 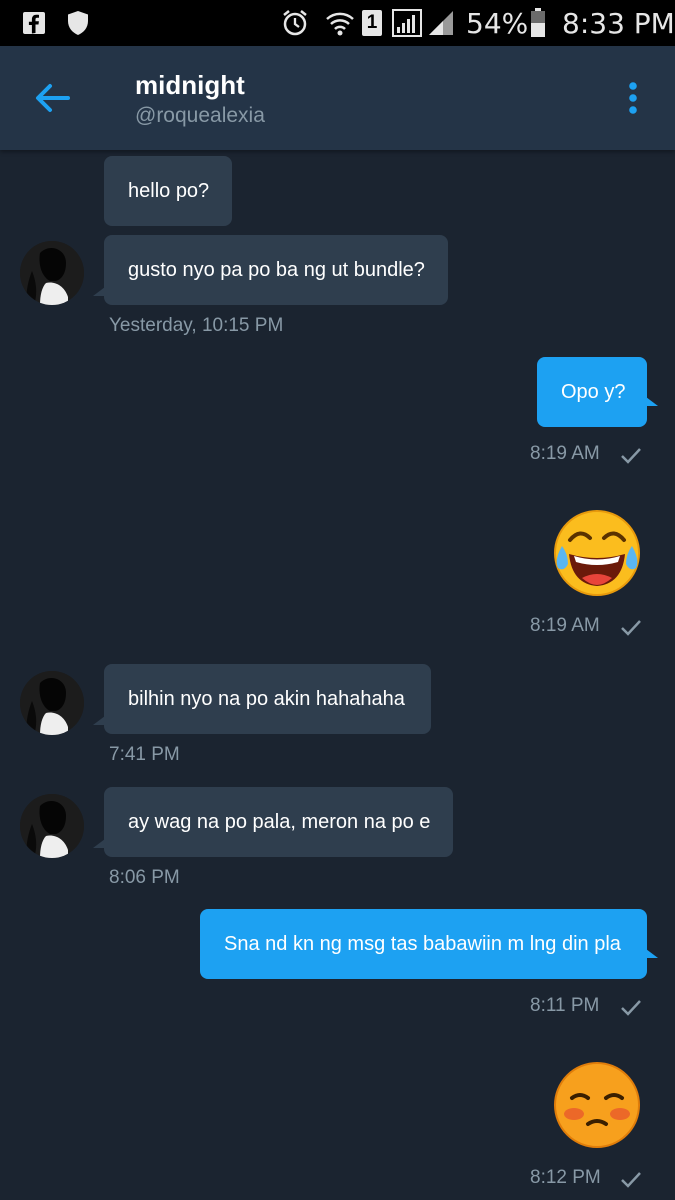 What do you see at coordinates (168, 191) in the screenshot?
I see `message-bubble-received: hello po?` at bounding box center [168, 191].